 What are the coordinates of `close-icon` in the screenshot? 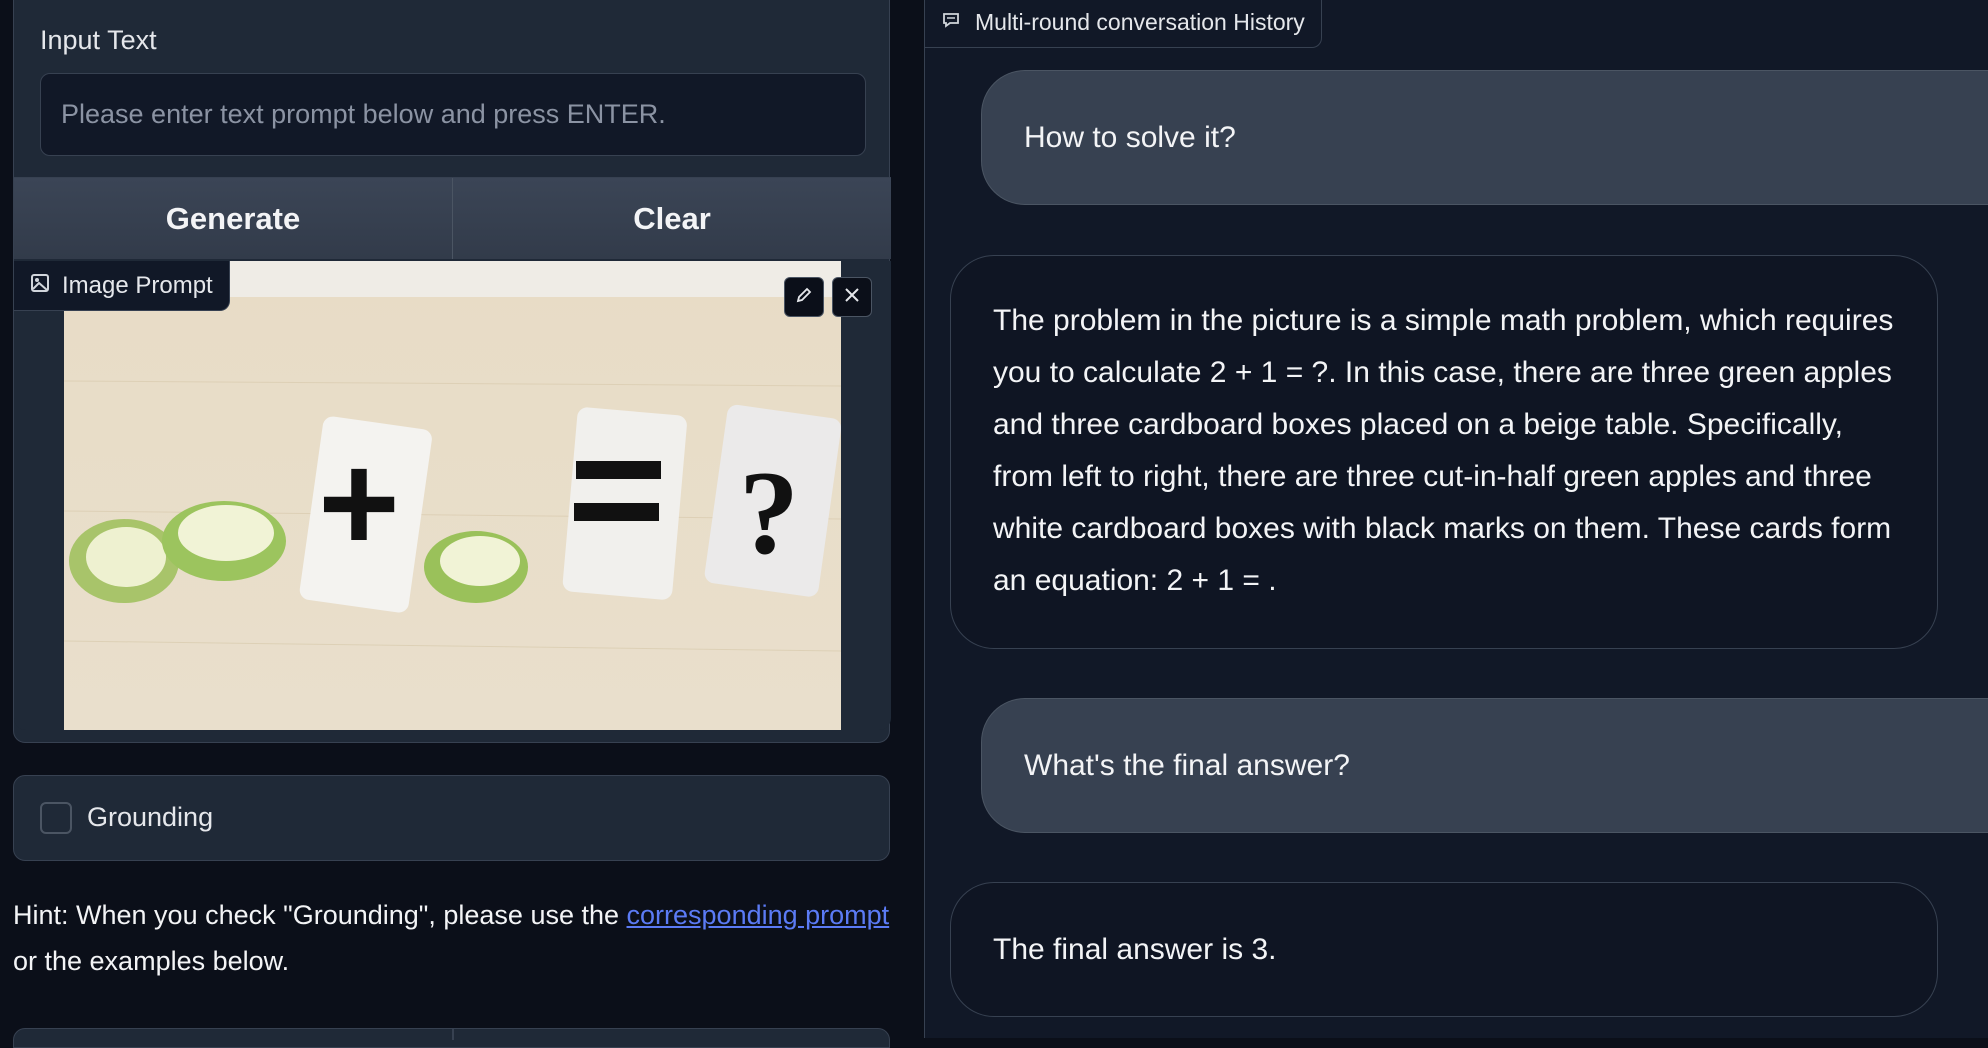 It's located at (852, 297).